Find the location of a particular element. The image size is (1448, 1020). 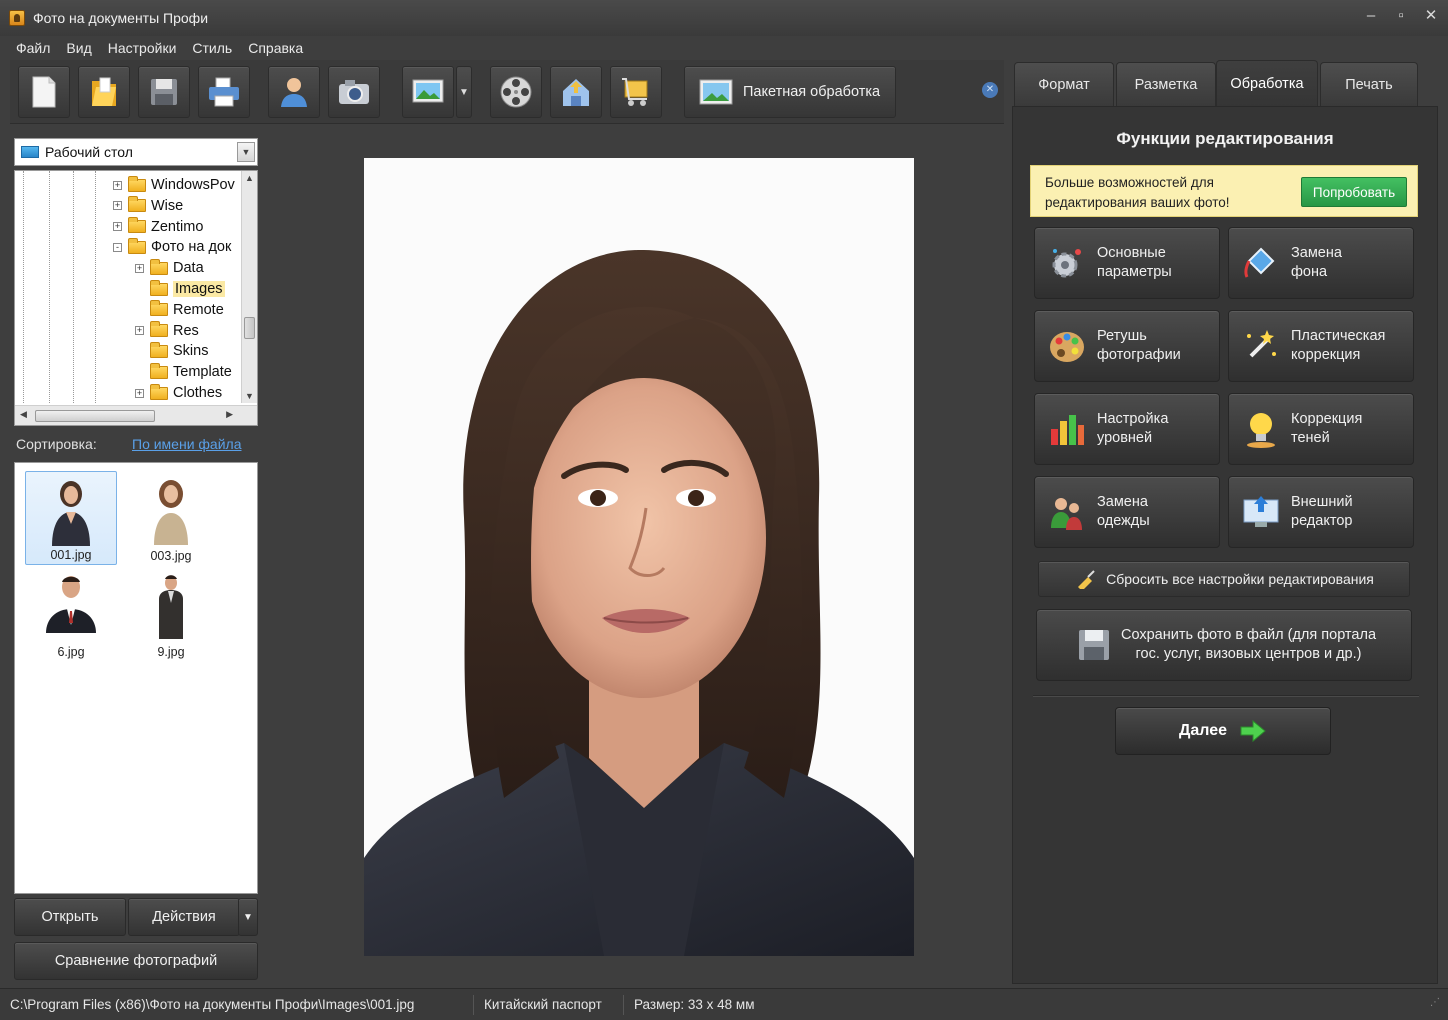

thumbnail-item: 9.jpg is located at coordinates (171, 614).